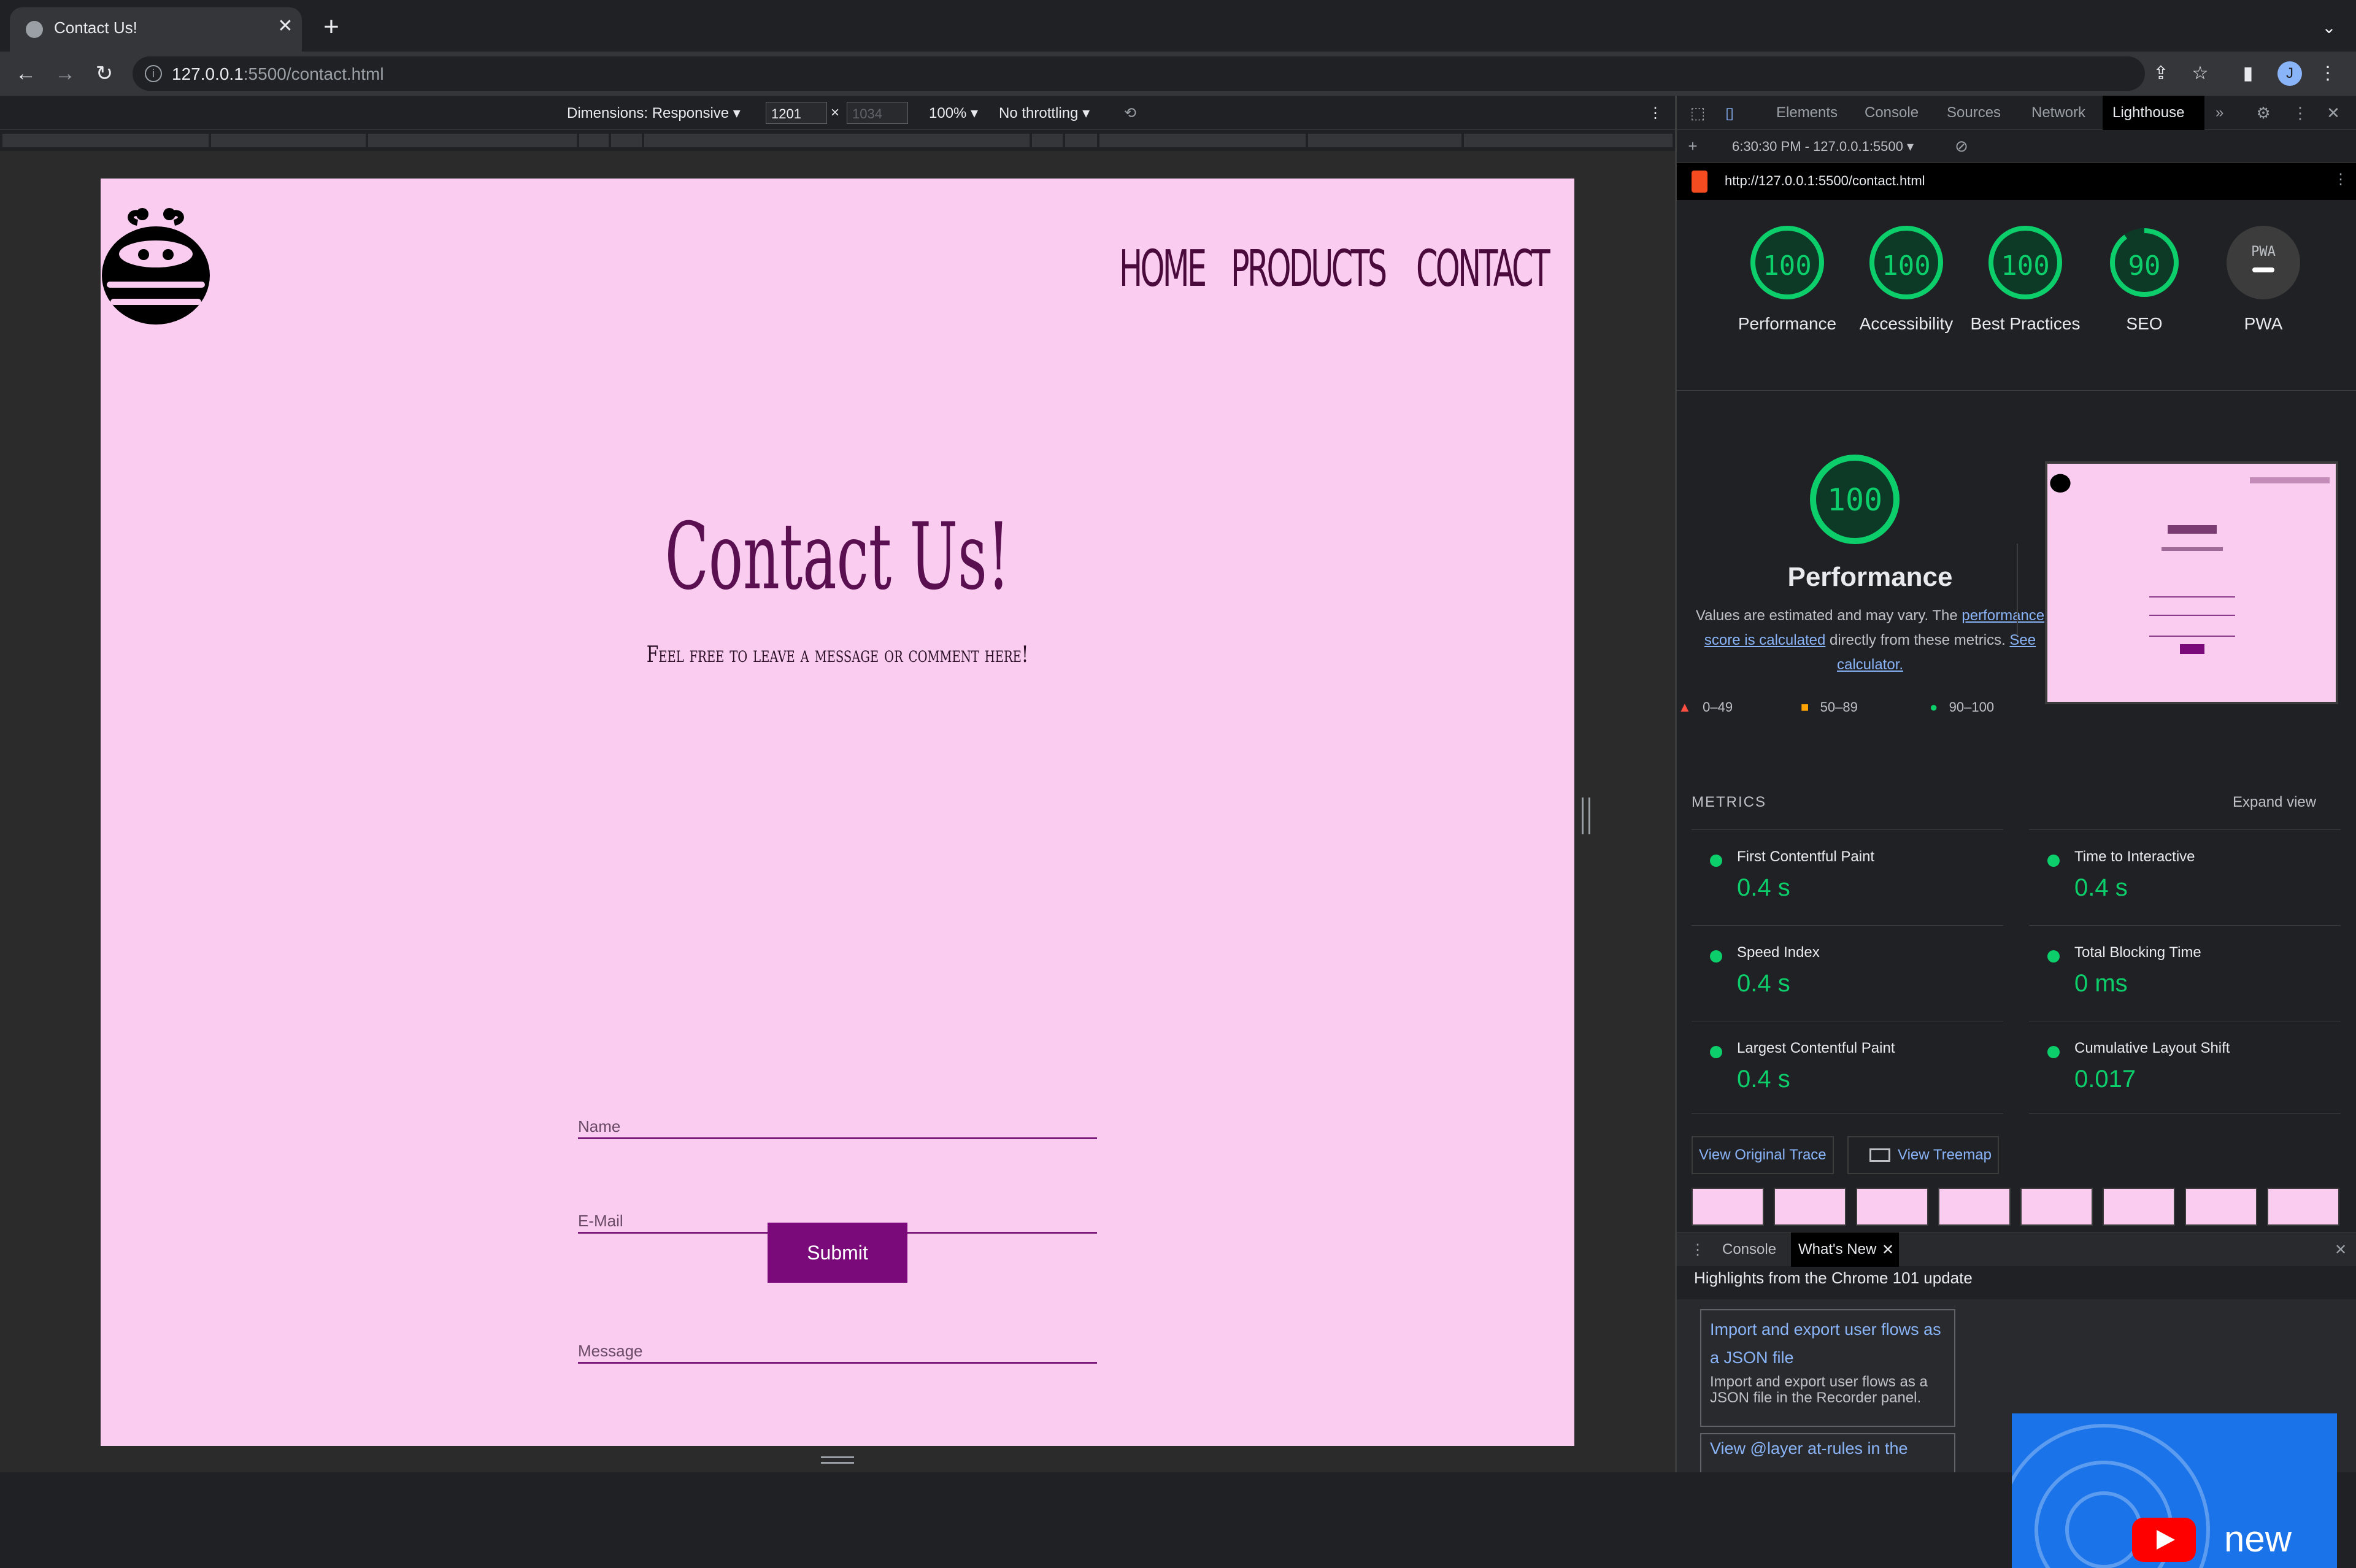 Image resolution: width=2356 pixels, height=1568 pixels. I want to click on bottom-resize-handle, so click(837, 1460).